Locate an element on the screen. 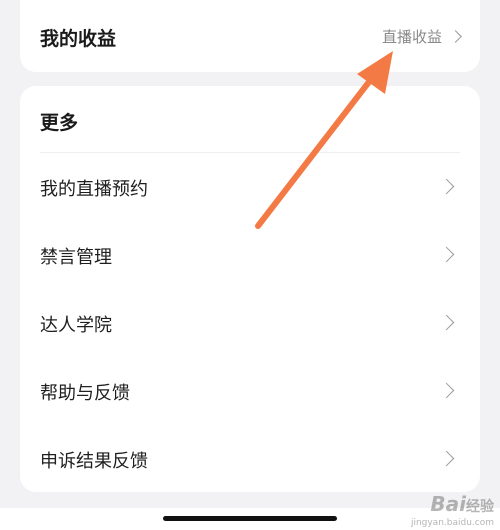  menu-item-appeal-feedback: 申诉结果反馈 is located at coordinates (250, 459).